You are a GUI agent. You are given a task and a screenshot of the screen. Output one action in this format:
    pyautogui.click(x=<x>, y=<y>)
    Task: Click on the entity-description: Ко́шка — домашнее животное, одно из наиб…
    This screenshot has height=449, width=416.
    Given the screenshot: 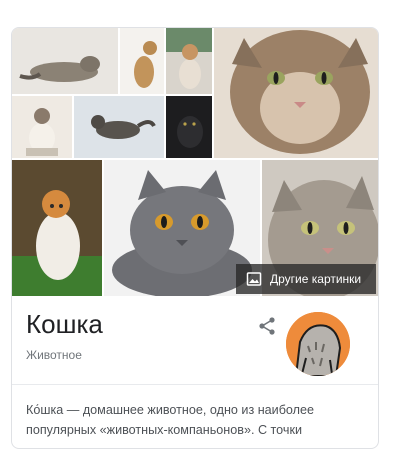 What is the action you would take?
    pyautogui.click(x=170, y=420)
    